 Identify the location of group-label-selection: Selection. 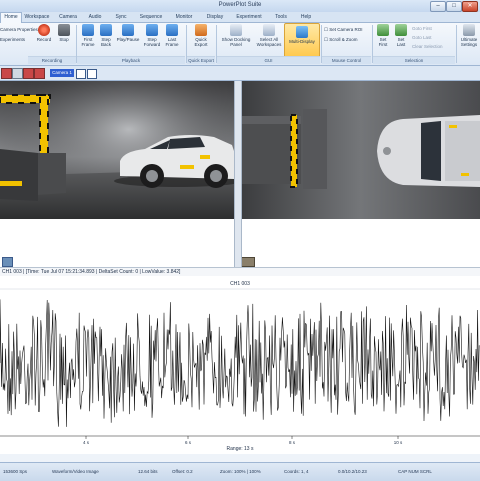
(414, 60).